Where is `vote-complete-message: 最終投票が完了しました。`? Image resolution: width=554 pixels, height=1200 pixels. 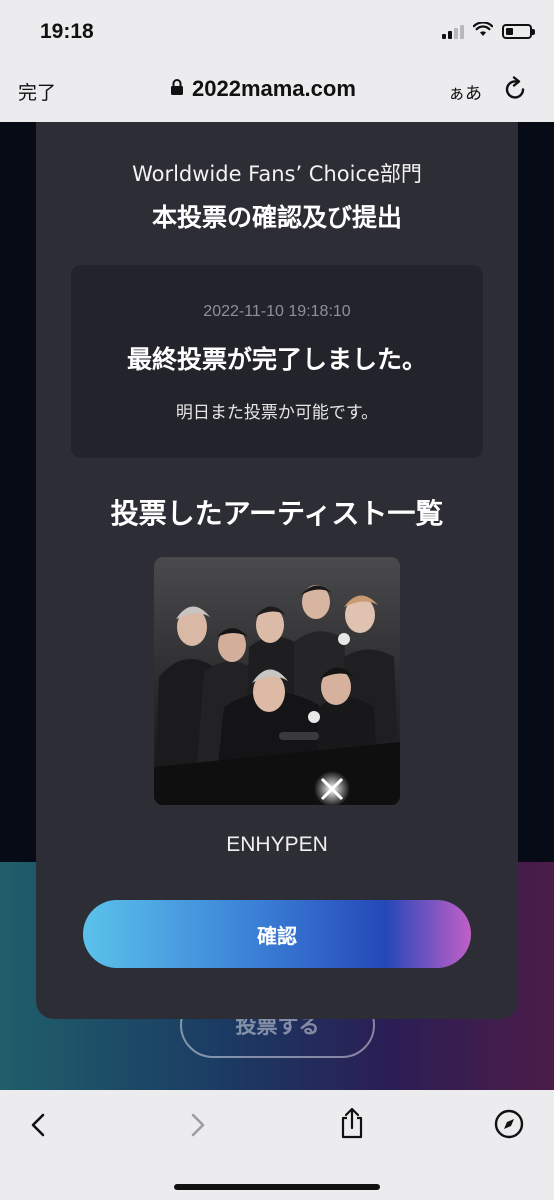
vote-complete-message: 最終投票が完了しました。 is located at coordinates (276, 359).